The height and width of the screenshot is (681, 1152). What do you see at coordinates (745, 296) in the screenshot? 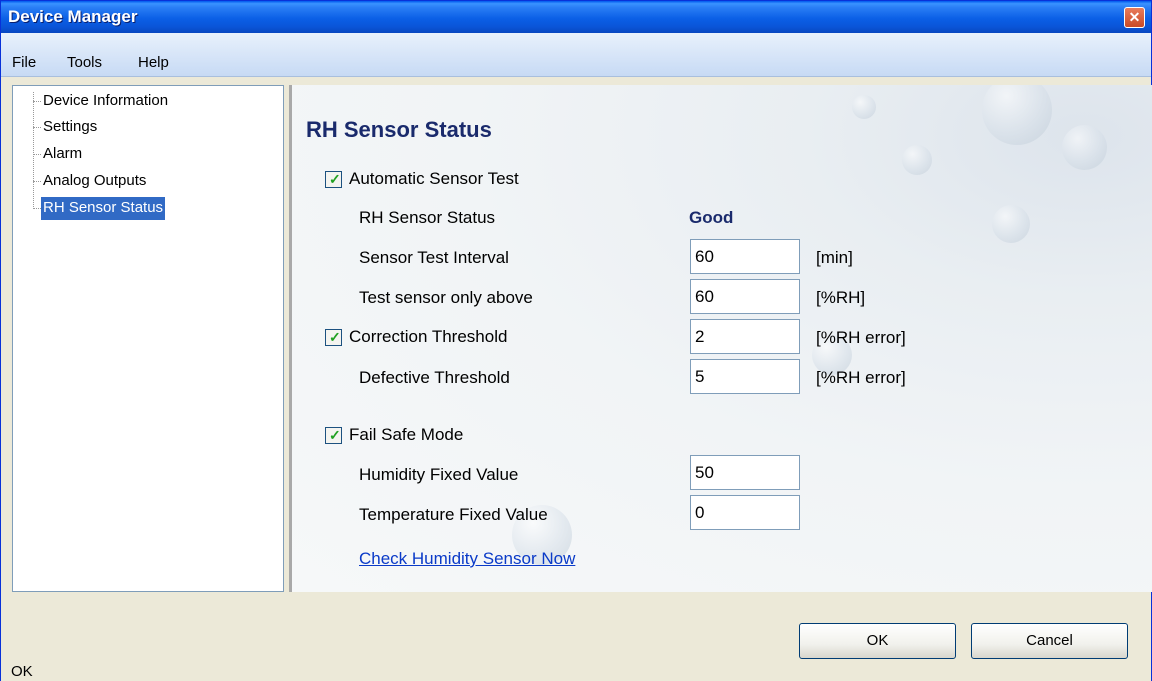
I see `test-sensor-only-above-input: 60` at bounding box center [745, 296].